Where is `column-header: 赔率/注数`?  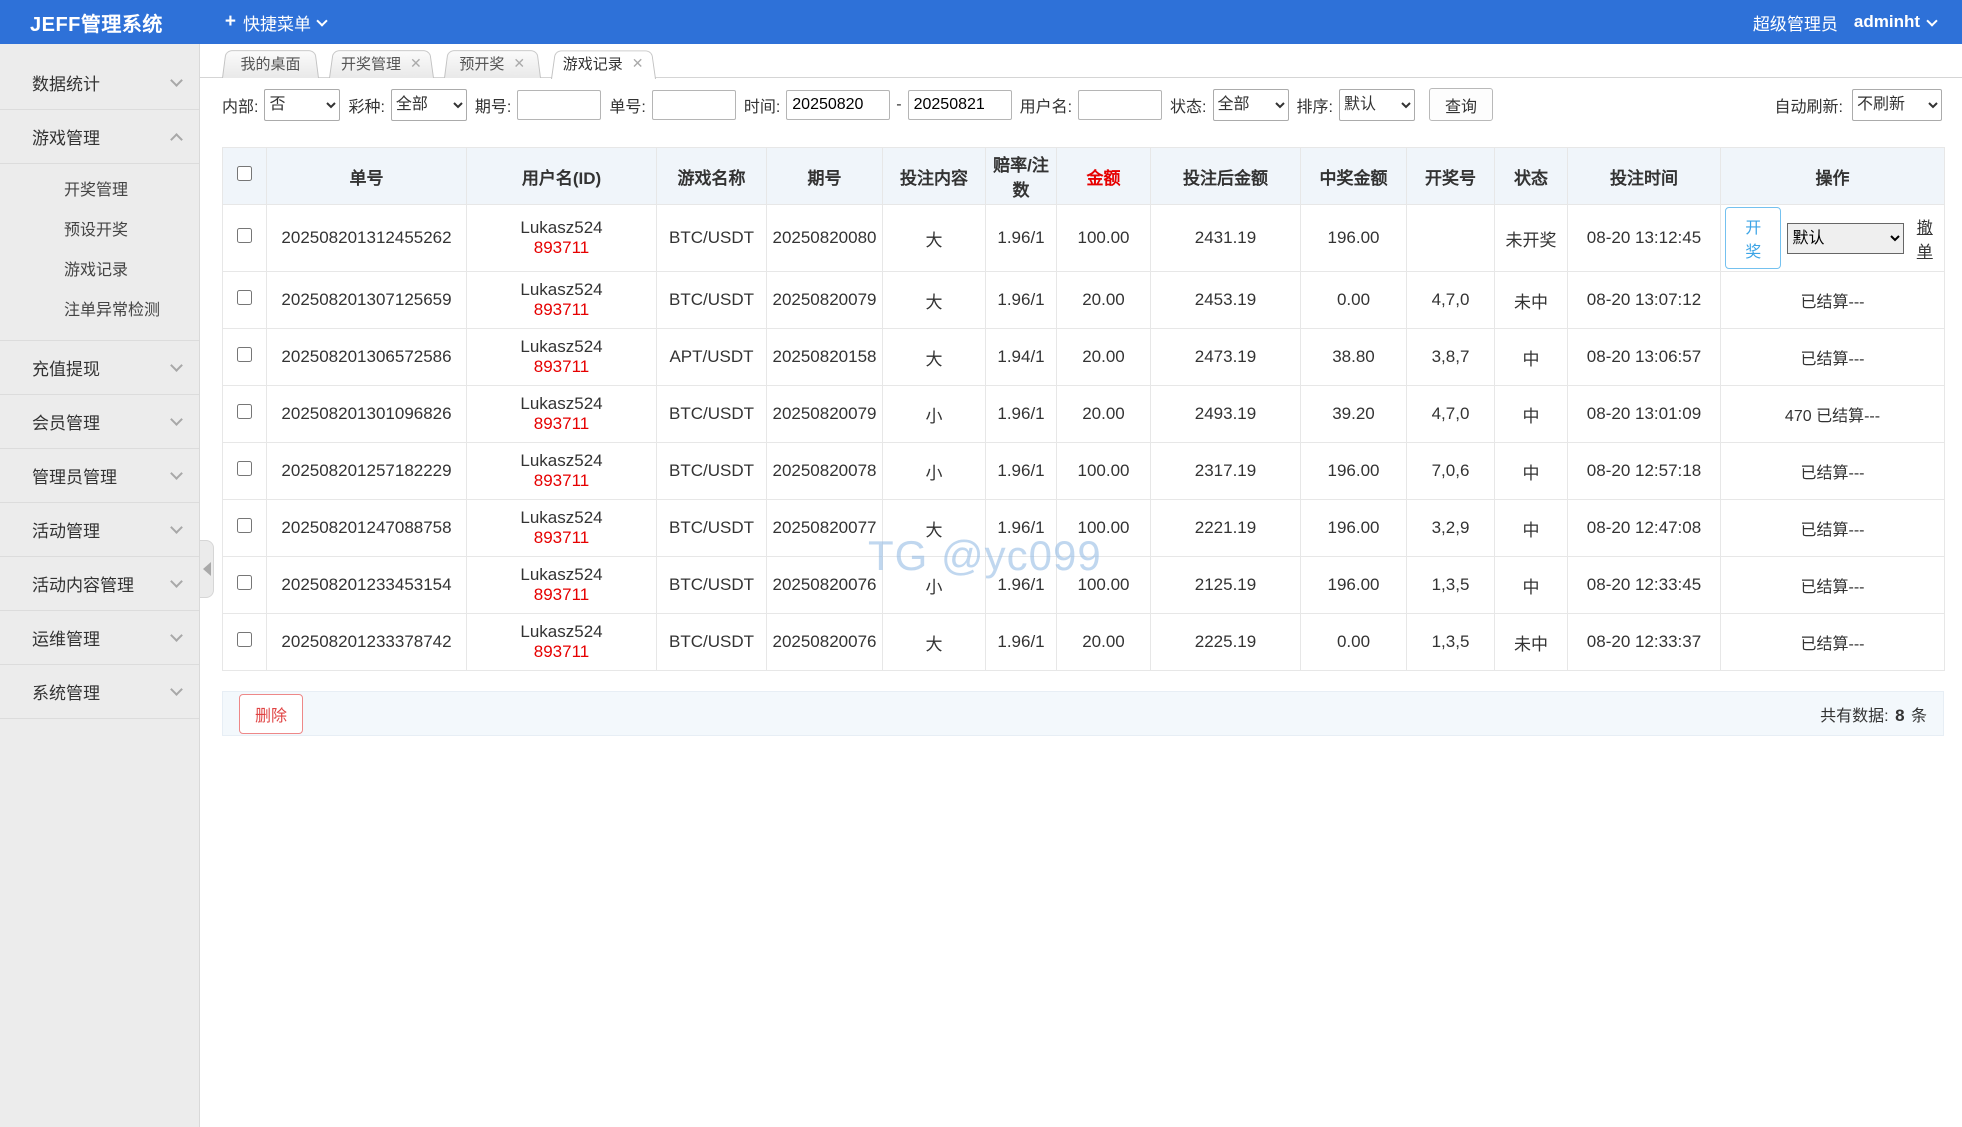
column-header: 赔率/注数 is located at coordinates (1021, 176).